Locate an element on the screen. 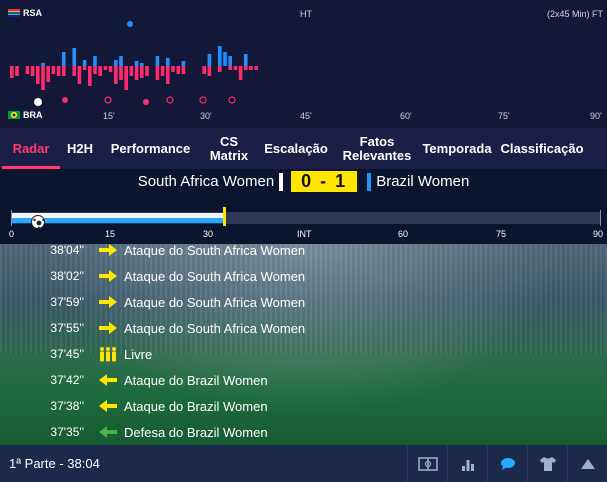 The height and width of the screenshot is (482, 607). tab-radar: Radar is located at coordinates (31, 148).